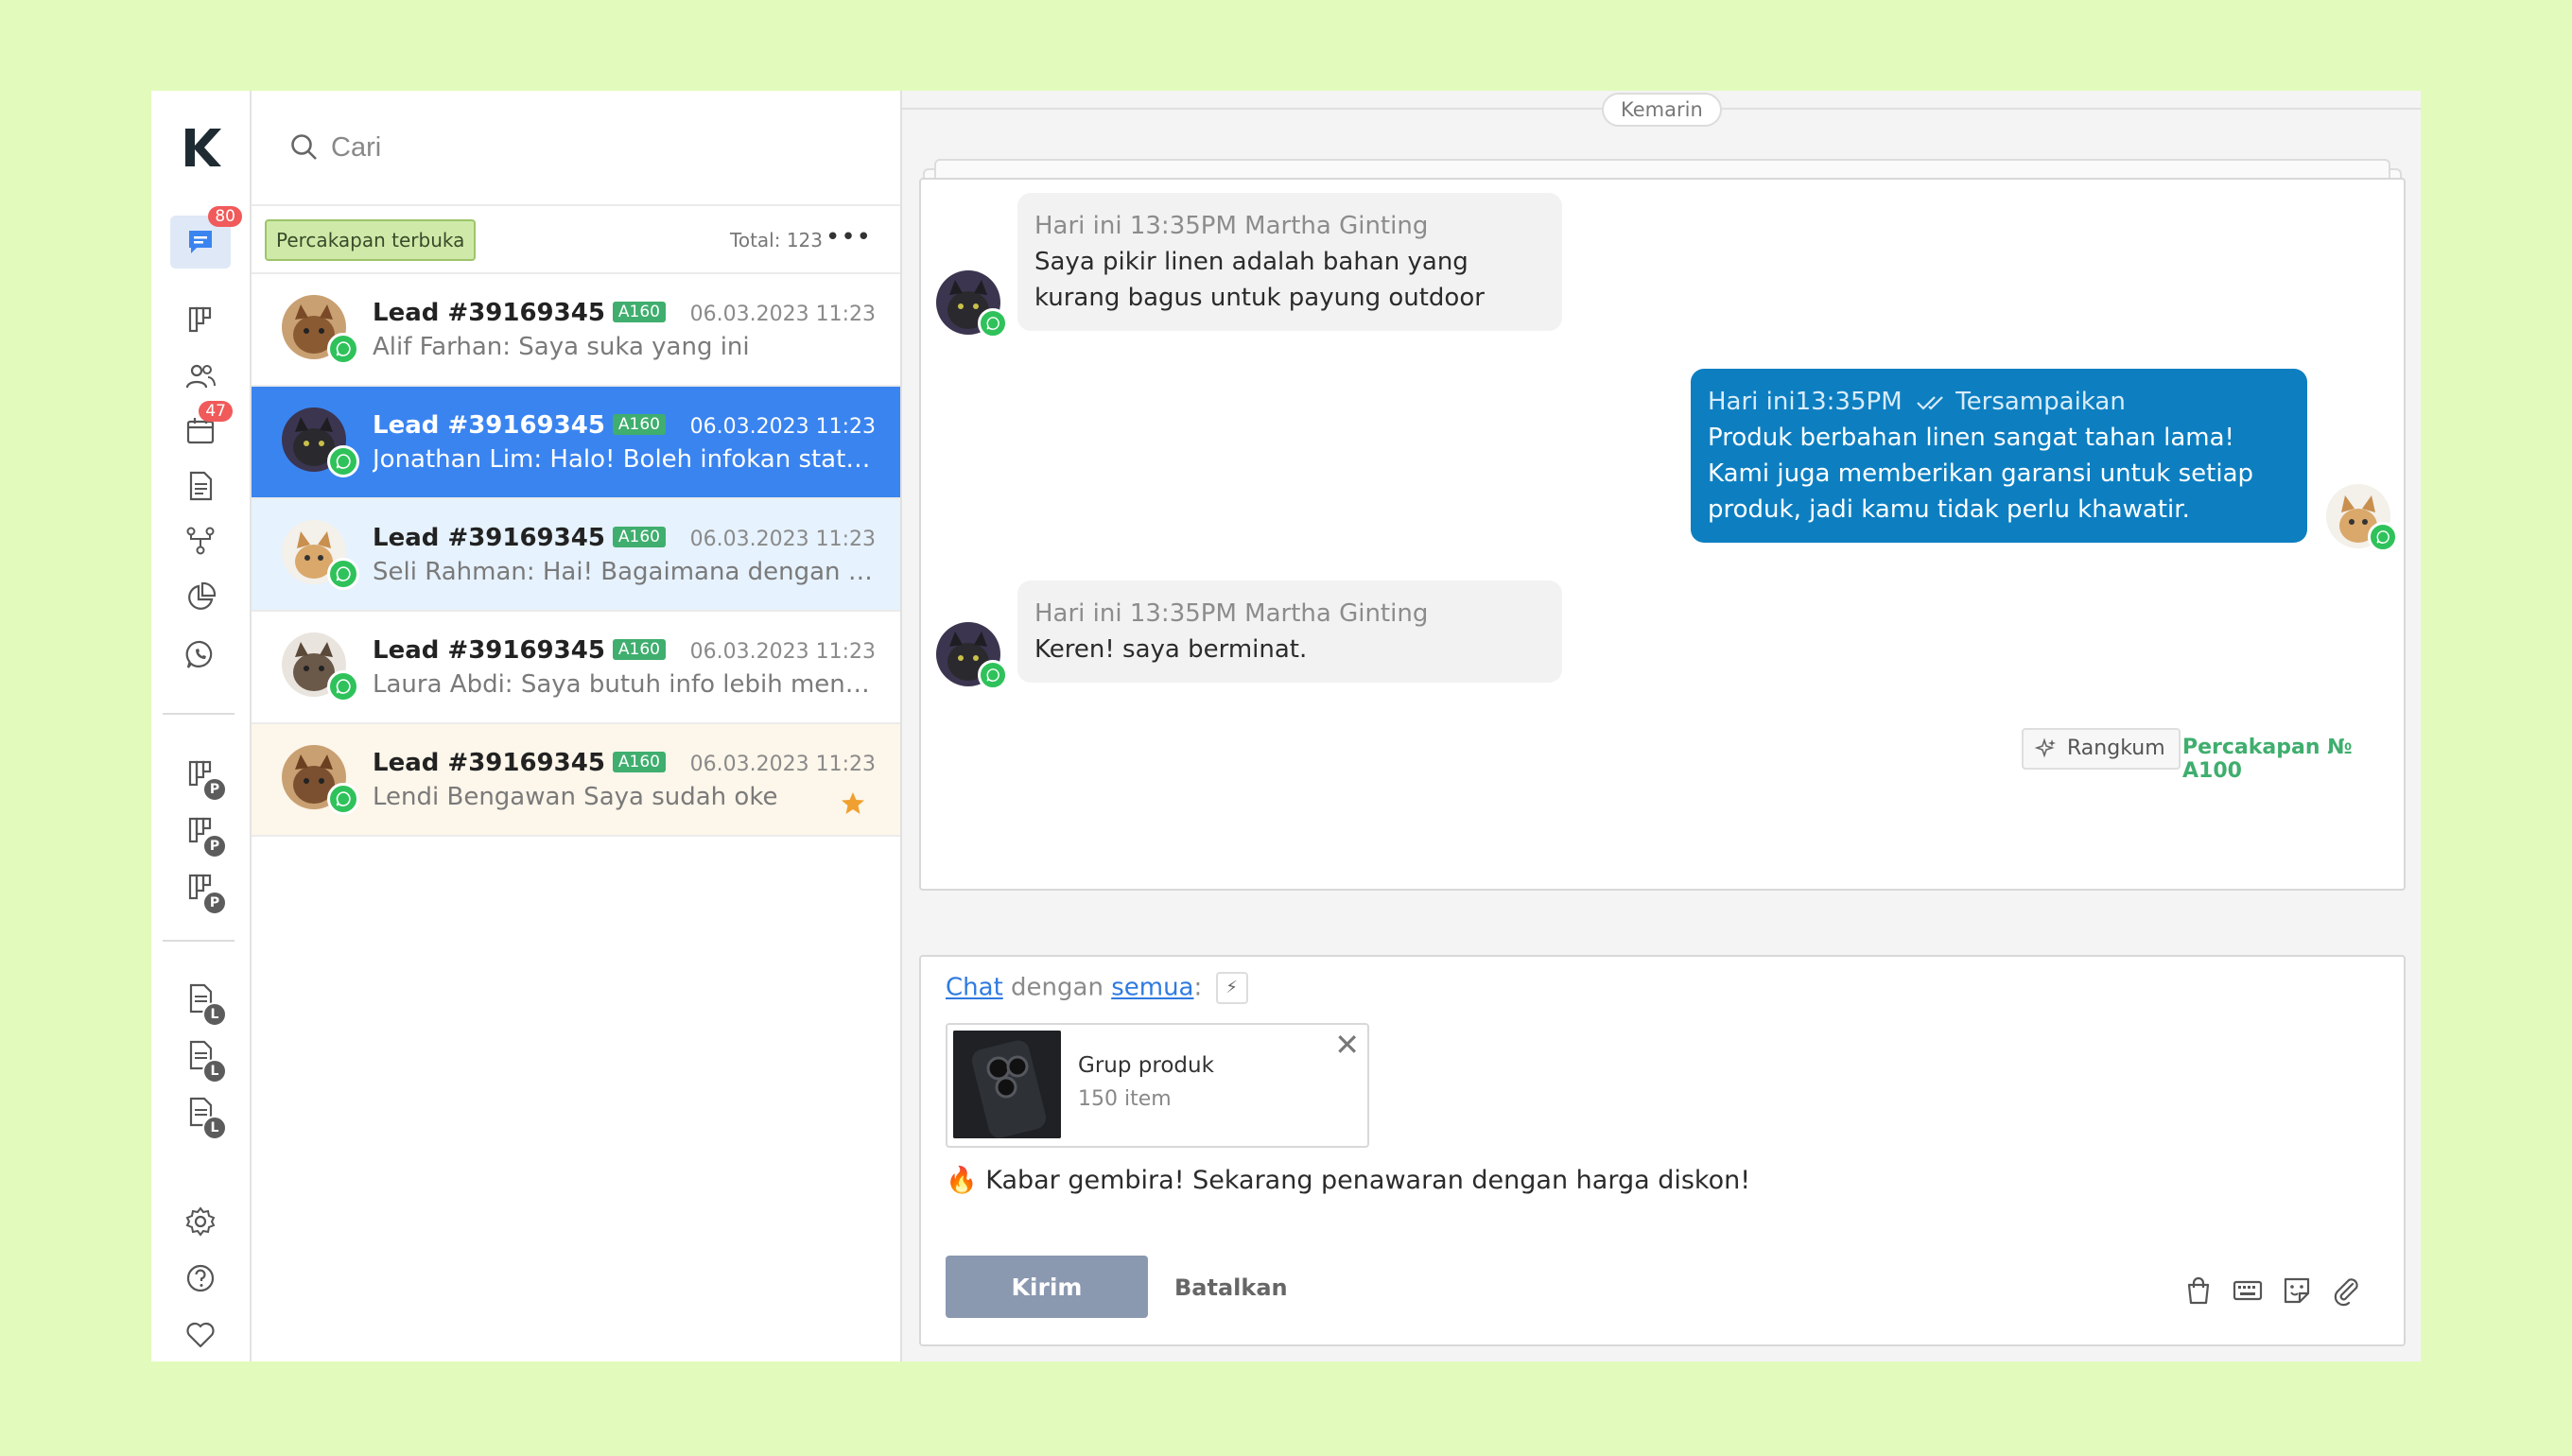 This screenshot has height=1456, width=2572. I want to click on nav-list-2: L, so click(203, 1058).